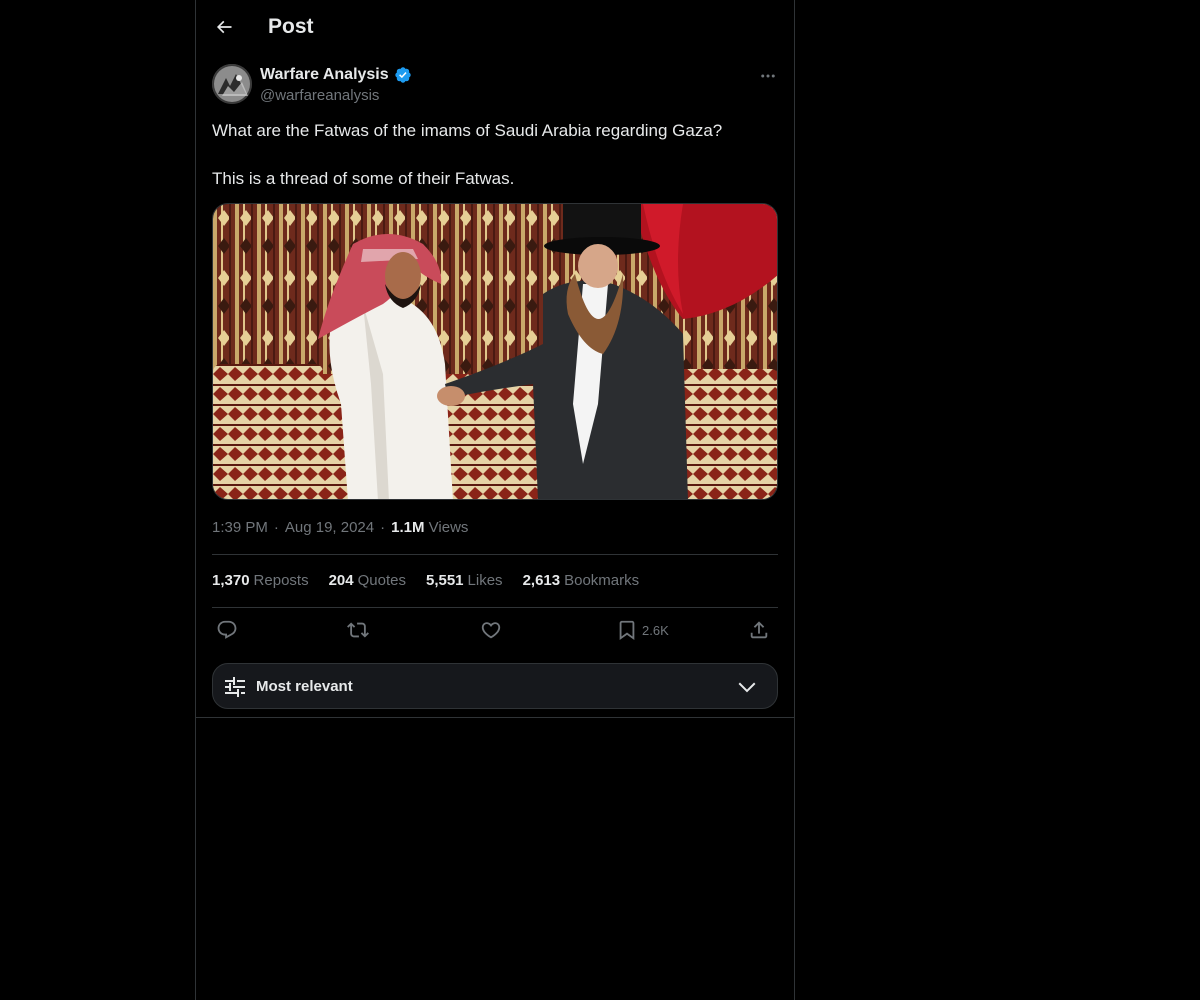 The height and width of the screenshot is (1000, 1200). Describe the element at coordinates (541, 580) in the screenshot. I see `stat-count: 2,613` at that location.